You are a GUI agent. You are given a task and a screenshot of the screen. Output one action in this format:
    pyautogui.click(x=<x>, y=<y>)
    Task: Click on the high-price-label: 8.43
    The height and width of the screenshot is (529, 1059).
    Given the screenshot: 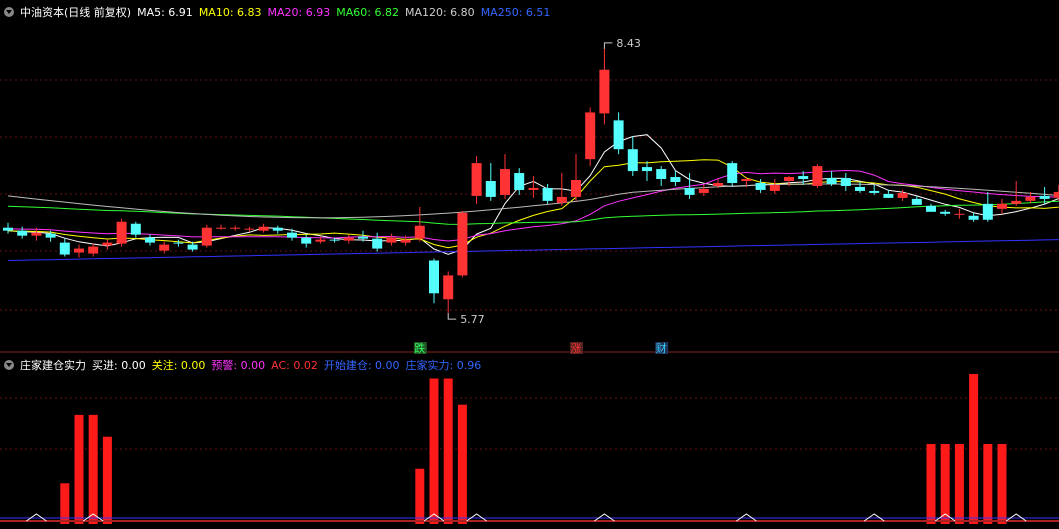 What is the action you would take?
    pyautogui.click(x=628, y=43)
    